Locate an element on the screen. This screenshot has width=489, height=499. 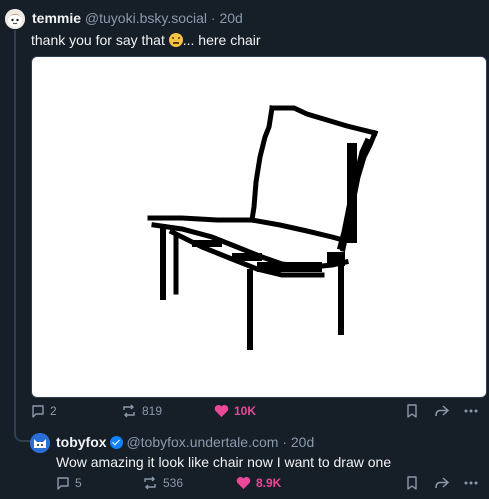
post-actions: 5 536 8.9K is located at coordinates (244, 486).